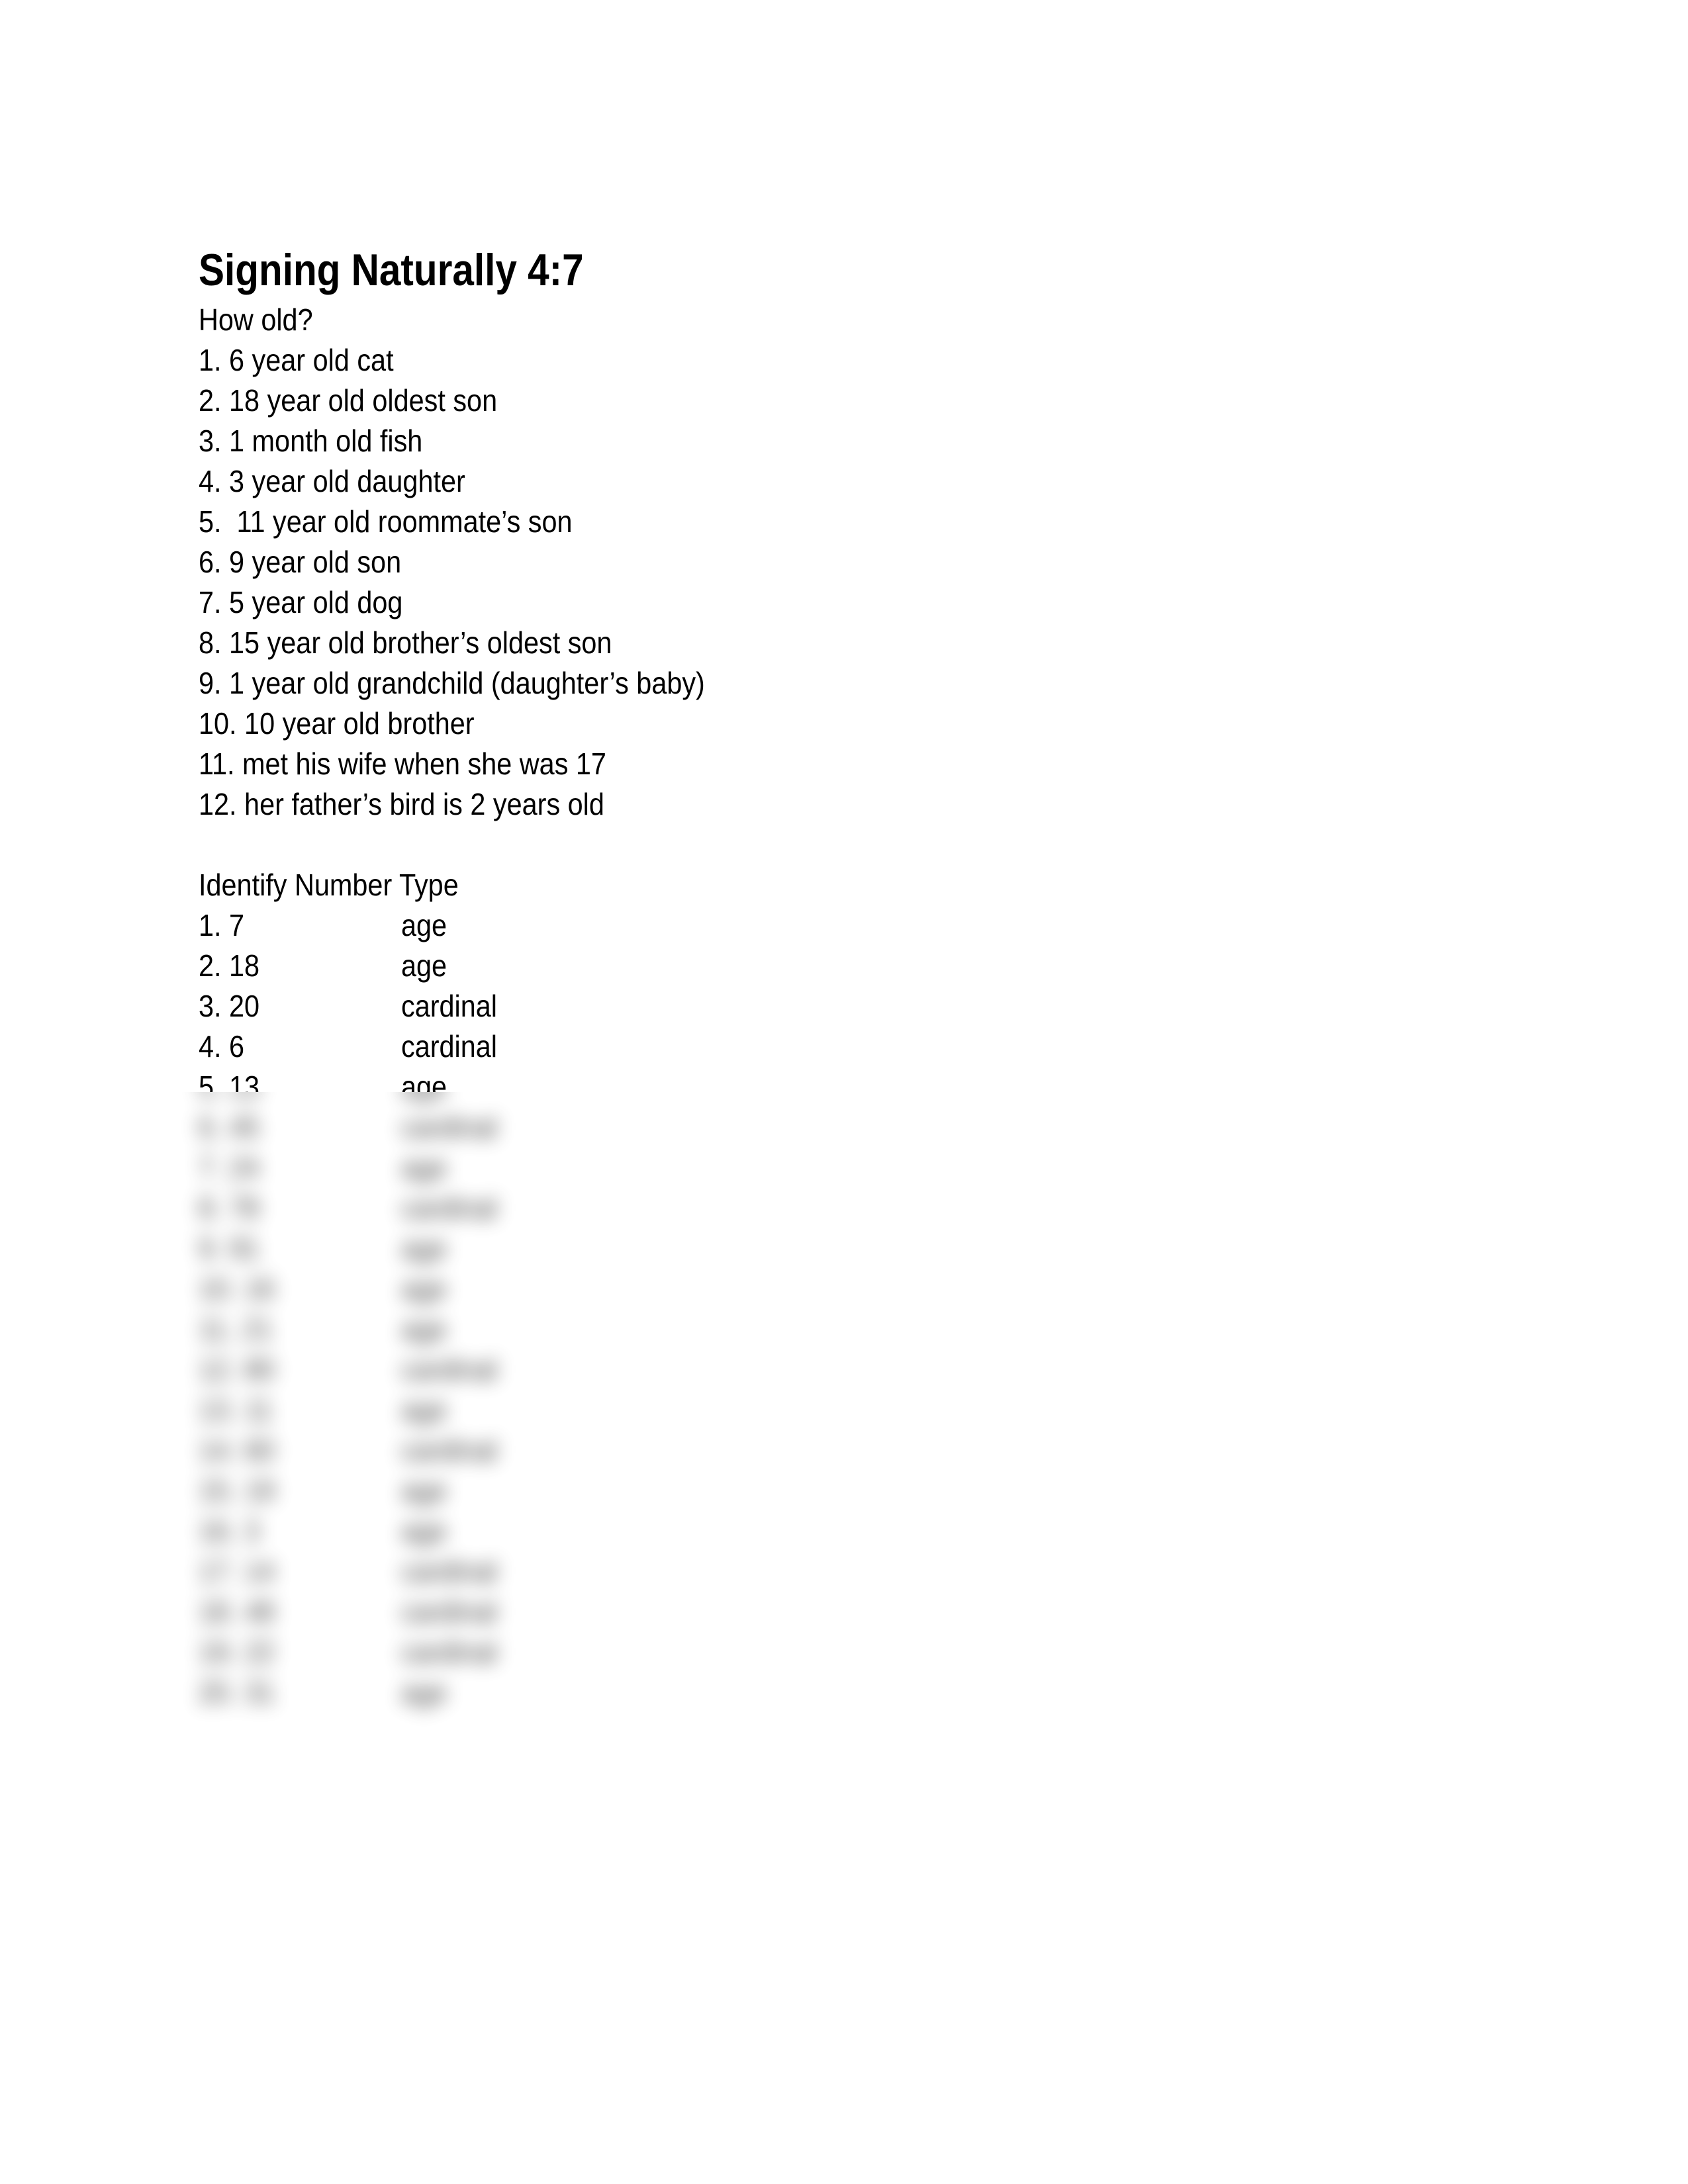  Describe the element at coordinates (229, 966) in the screenshot. I see `number-value: 2. 18` at that location.